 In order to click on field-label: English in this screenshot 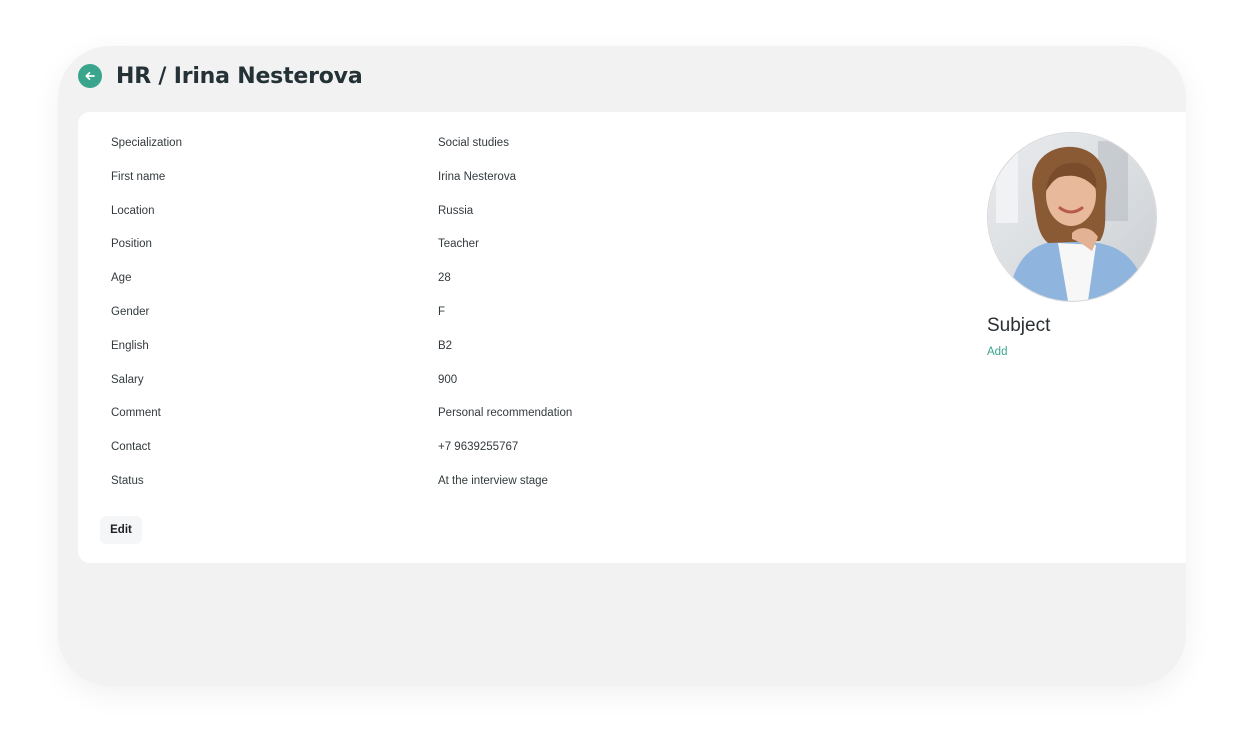, I will do `click(130, 345)`.